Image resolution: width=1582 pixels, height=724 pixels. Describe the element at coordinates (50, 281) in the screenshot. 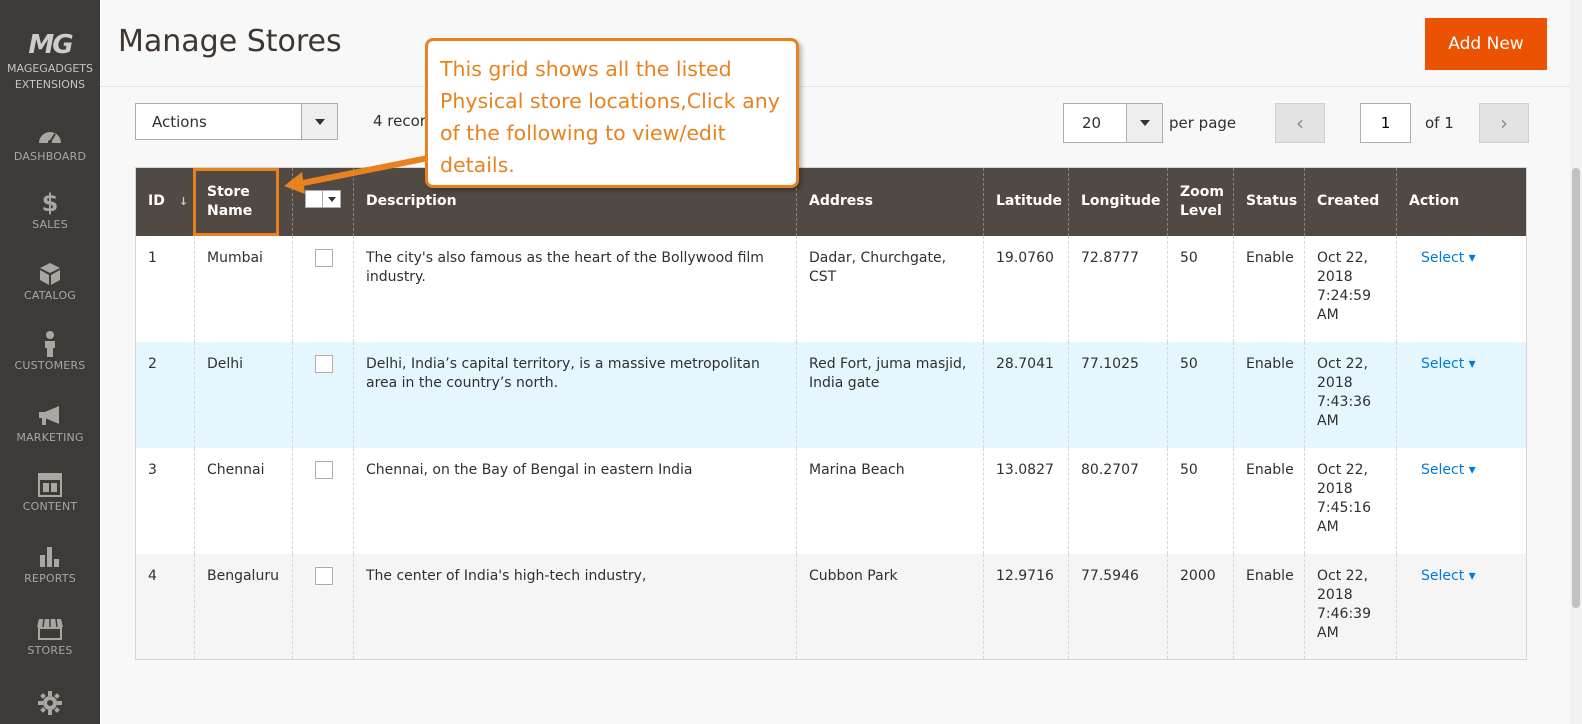

I see `sidebar-item-catalog: CATALOG` at that location.